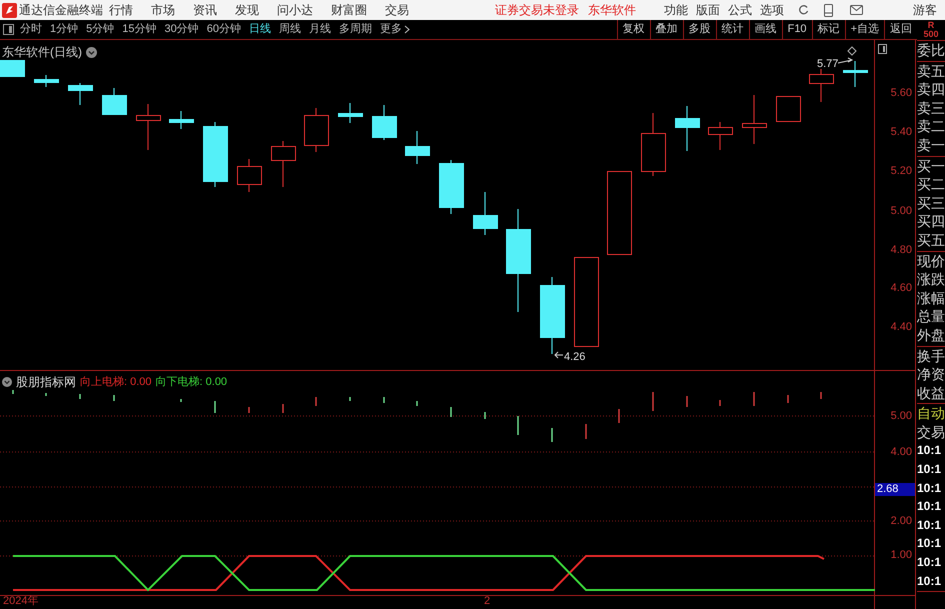  Describe the element at coordinates (247, 10) in the screenshot. I see `menu-item: 发现` at that location.